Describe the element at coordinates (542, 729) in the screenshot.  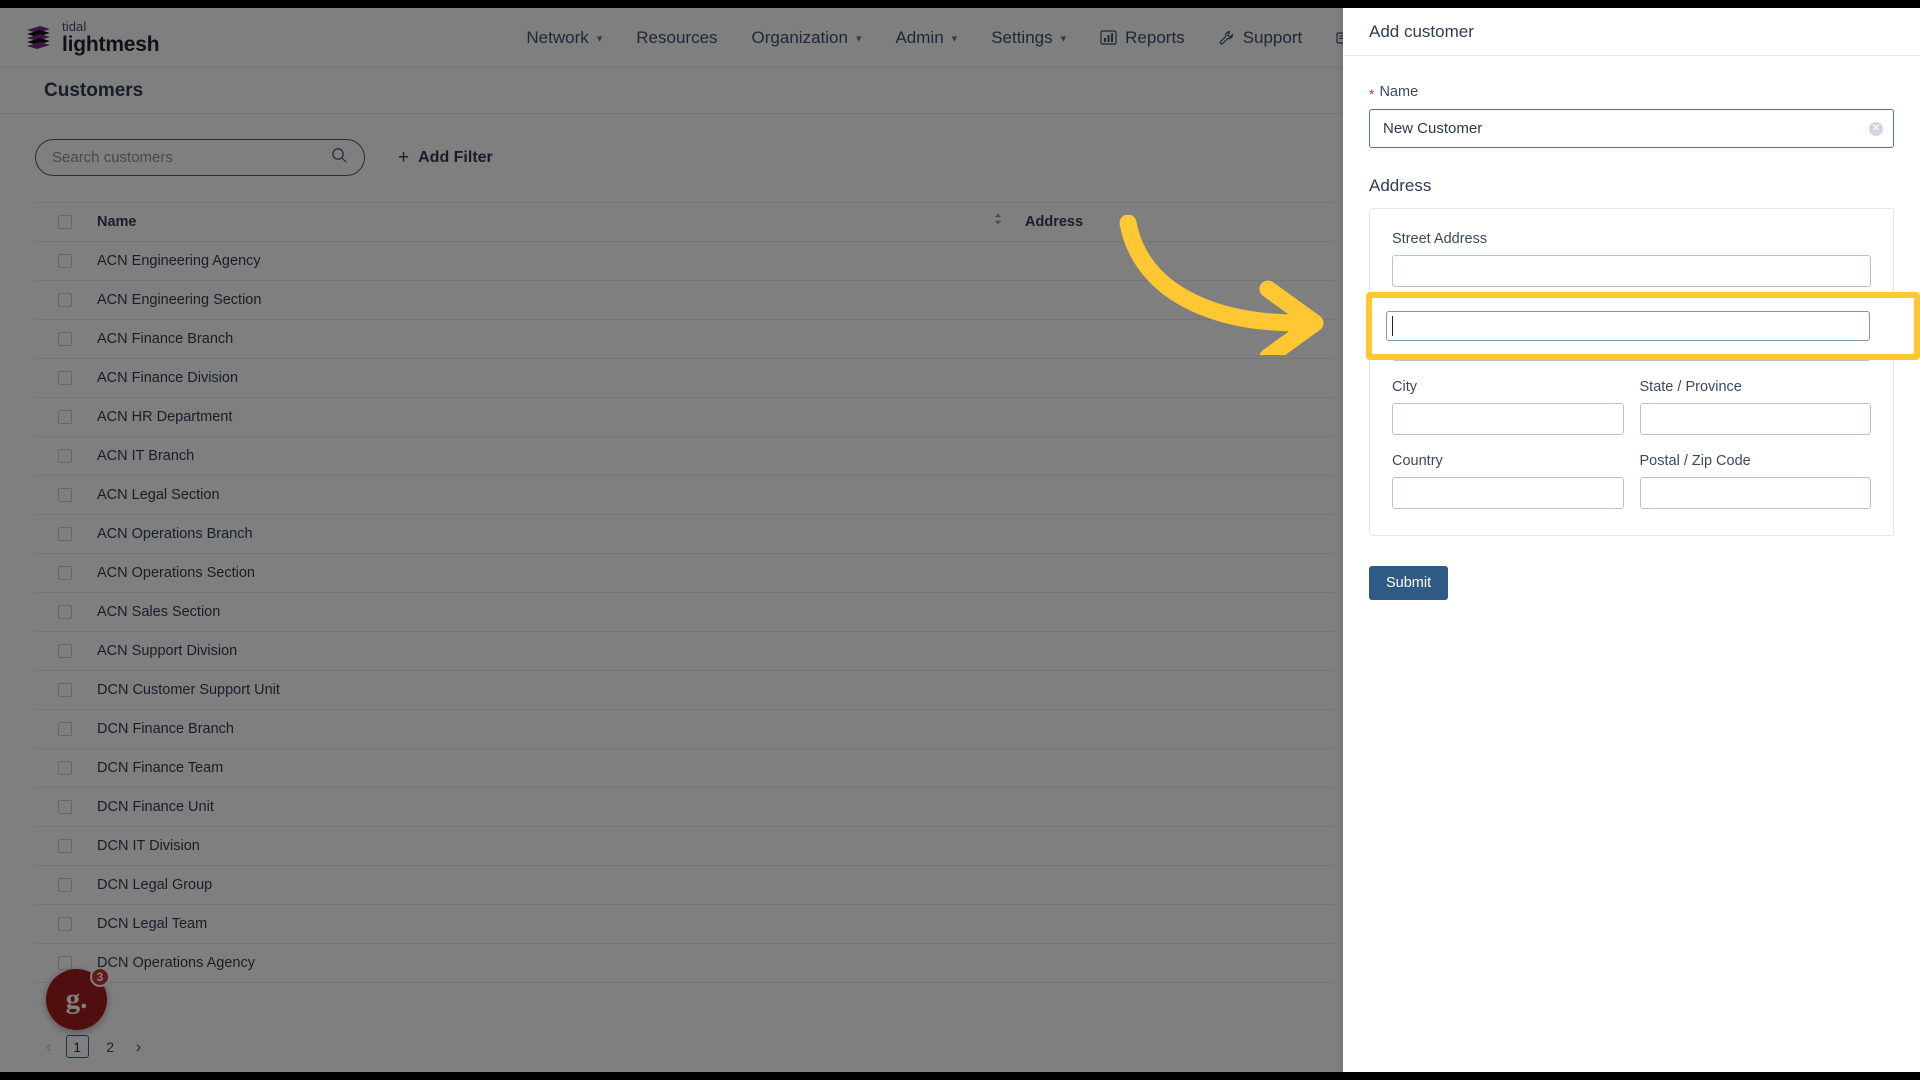
I see `row-name-cell: DCN Finance Branch` at that location.